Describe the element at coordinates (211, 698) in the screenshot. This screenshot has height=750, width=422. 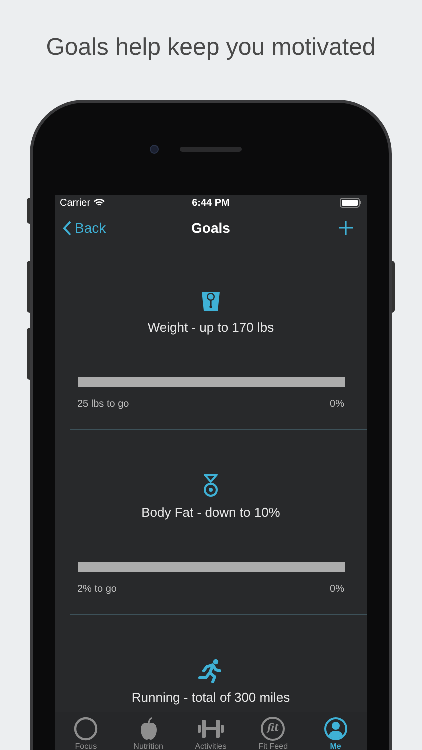
I see `goal-title: Running - total of 300 miles` at that location.